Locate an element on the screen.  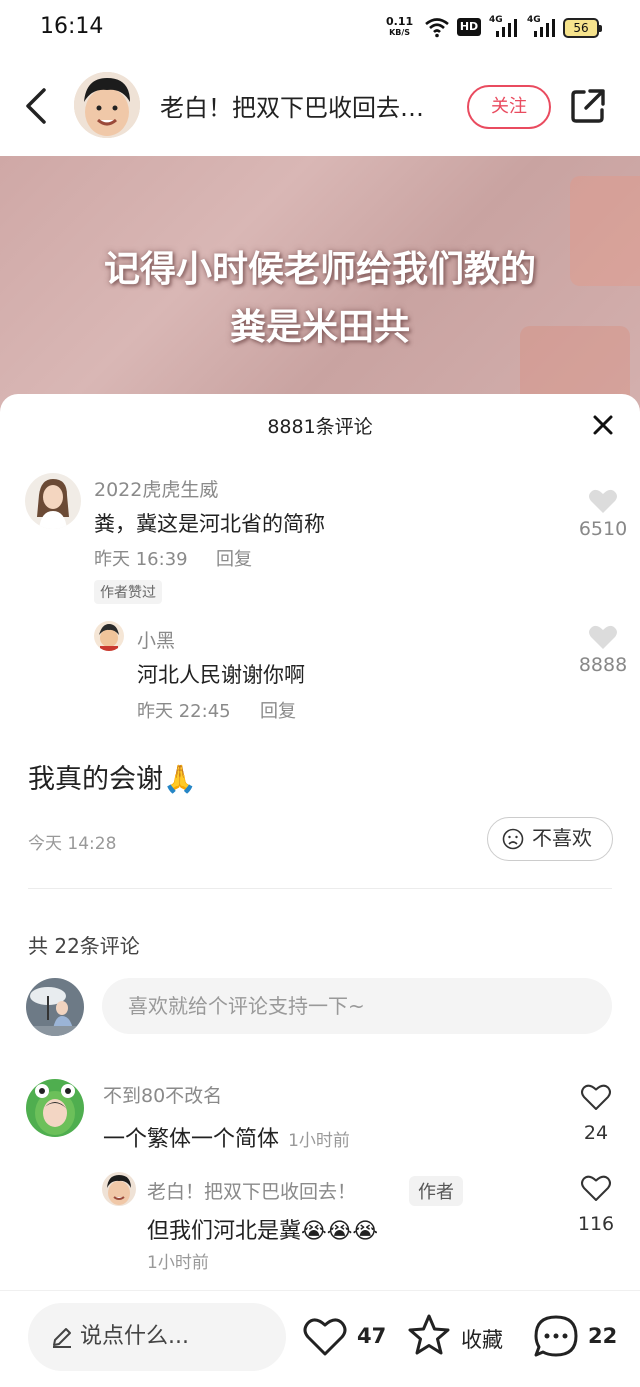
dislike-button: 不喜欢 is located at coordinates (550, 839).